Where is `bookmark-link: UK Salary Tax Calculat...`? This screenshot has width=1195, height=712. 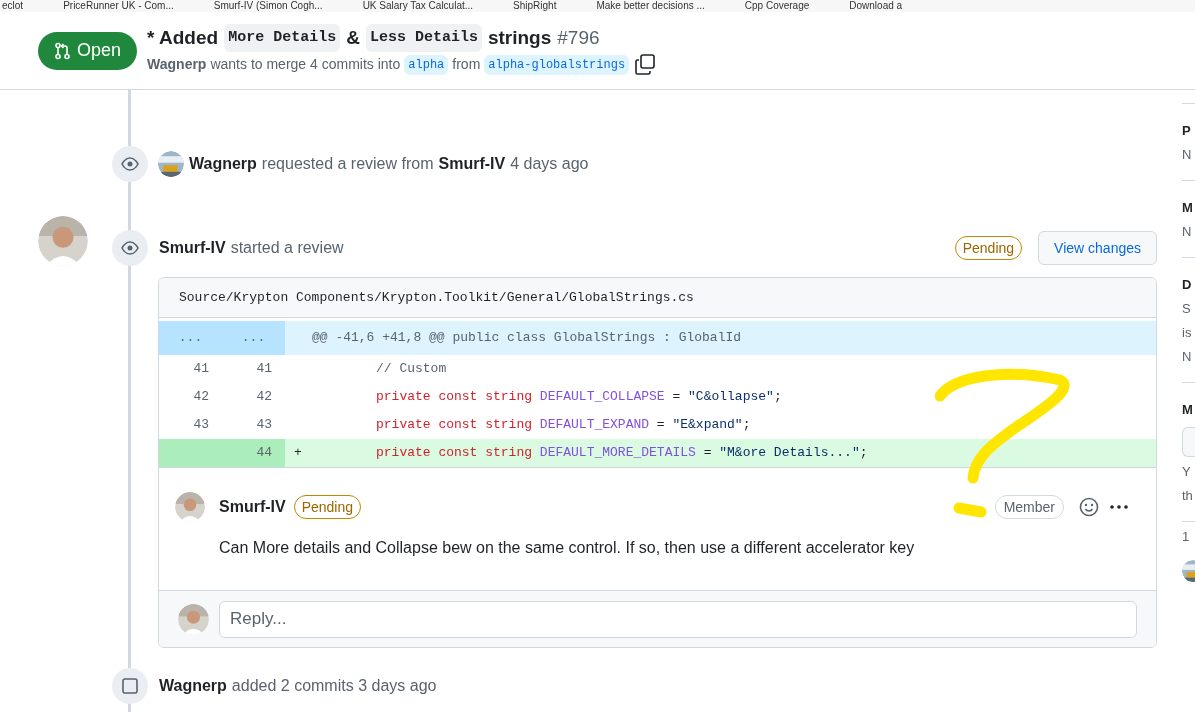
bookmark-link: UK Salary Tax Calculat... is located at coordinates (418, 6).